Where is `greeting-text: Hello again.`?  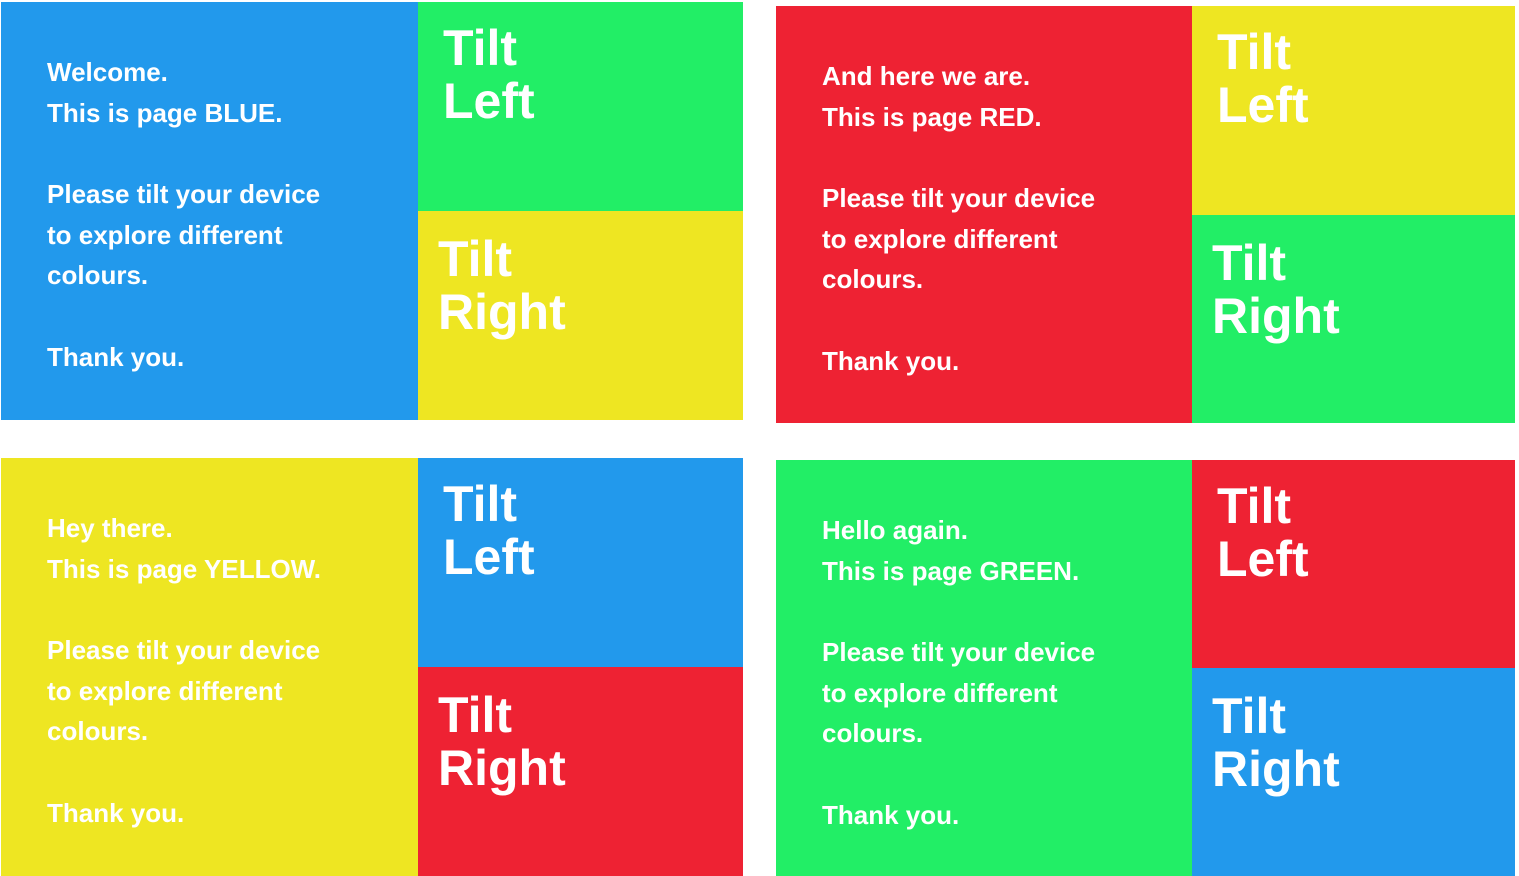
greeting-text: Hello again. is located at coordinates (895, 530).